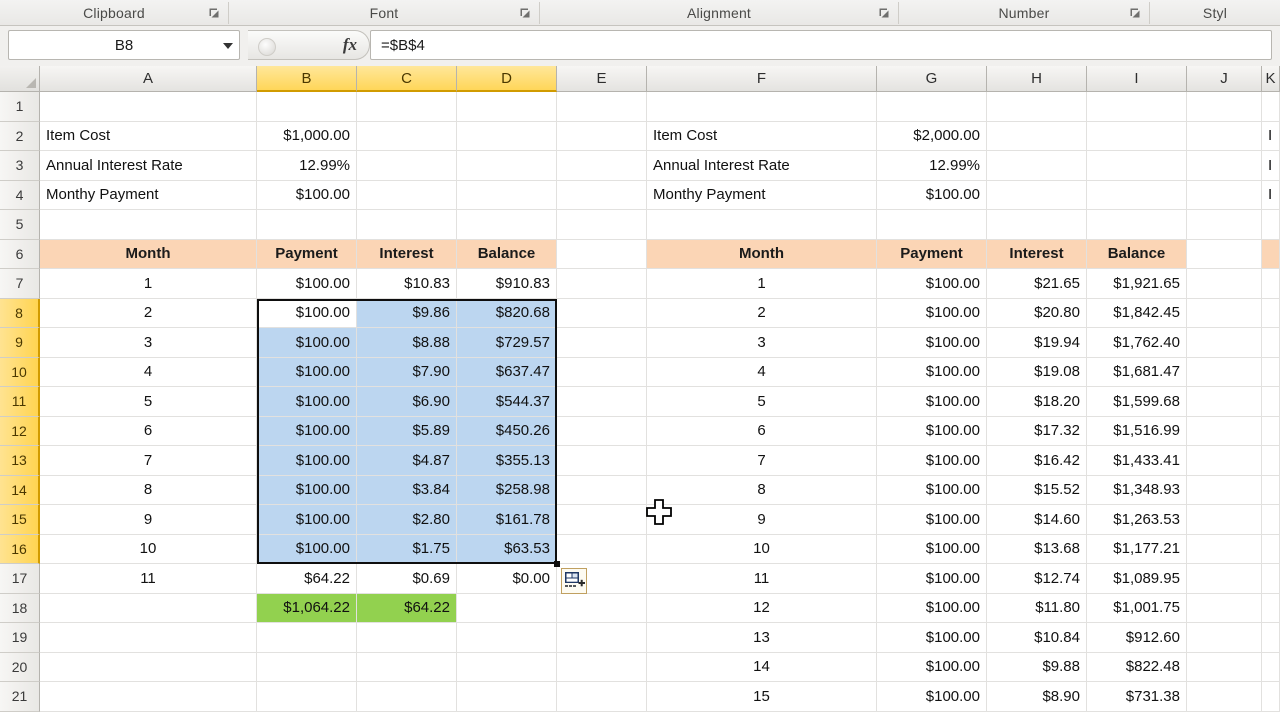 The width and height of the screenshot is (1280, 720). What do you see at coordinates (307, 343) in the screenshot?
I see `cell-B9-payment: $100.00` at bounding box center [307, 343].